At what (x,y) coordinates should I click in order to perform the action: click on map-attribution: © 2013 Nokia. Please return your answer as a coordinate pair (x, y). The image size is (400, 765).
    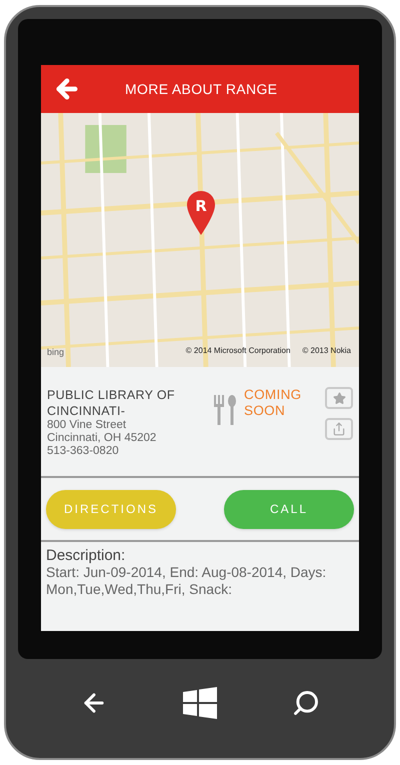
    Looking at the image, I should click on (326, 351).